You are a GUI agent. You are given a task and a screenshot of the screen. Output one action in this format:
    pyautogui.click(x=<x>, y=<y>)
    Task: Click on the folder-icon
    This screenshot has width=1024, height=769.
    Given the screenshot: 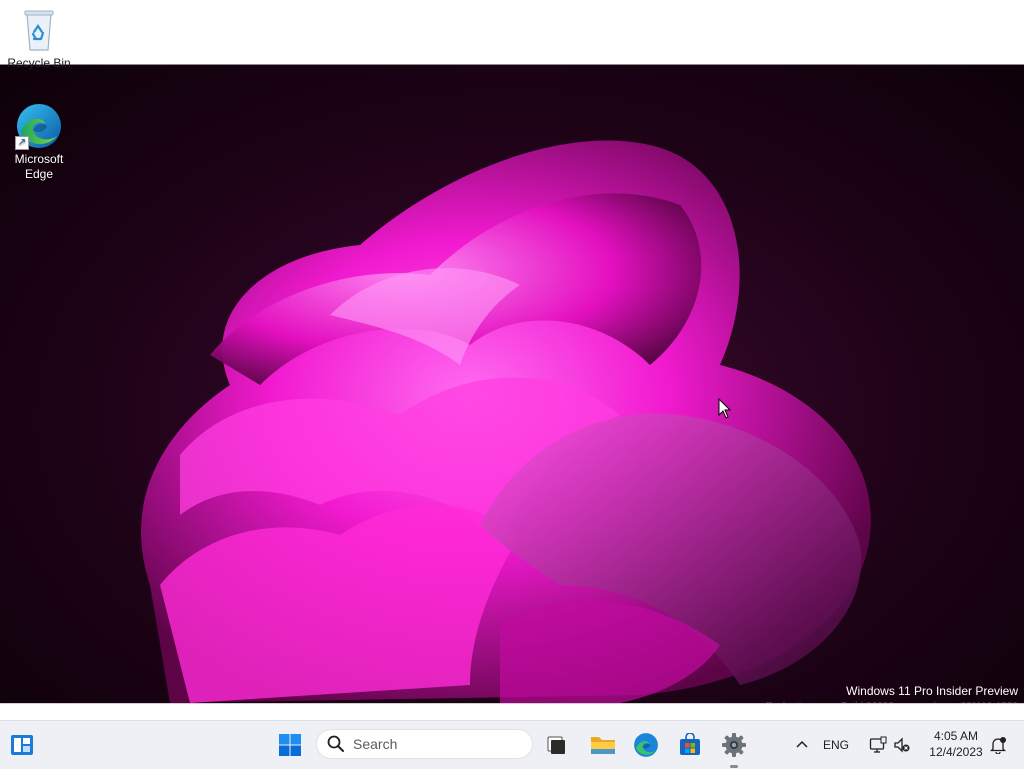 What is the action you would take?
    pyautogui.click(x=603, y=745)
    